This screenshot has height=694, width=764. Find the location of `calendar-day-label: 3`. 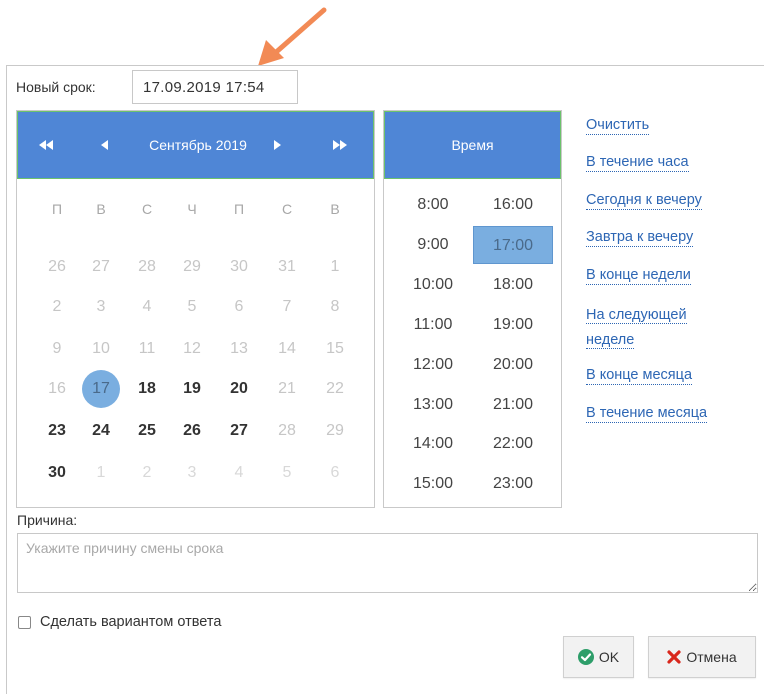

calendar-day-label: 3 is located at coordinates (192, 472).